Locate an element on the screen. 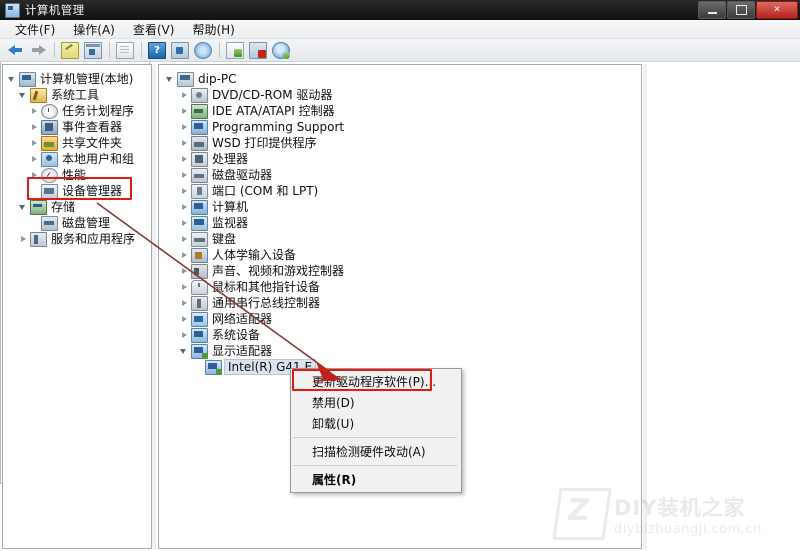 The width and height of the screenshot is (800, 551). edit-button is located at coordinates (70, 50).